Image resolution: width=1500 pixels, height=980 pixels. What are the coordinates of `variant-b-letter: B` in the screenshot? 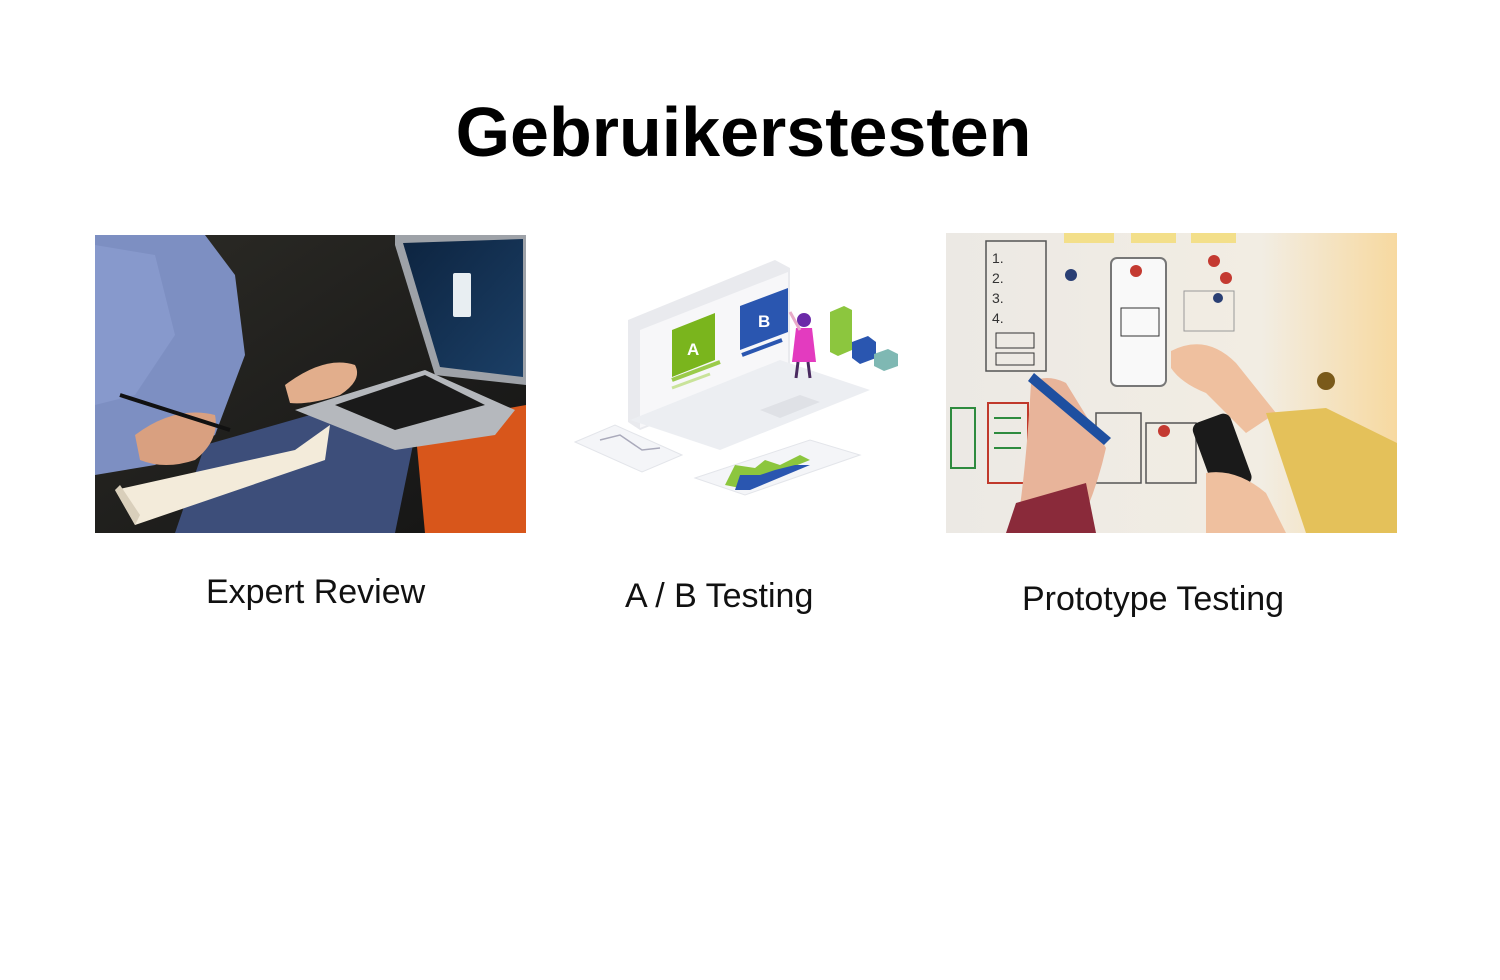 It's located at (764, 321).